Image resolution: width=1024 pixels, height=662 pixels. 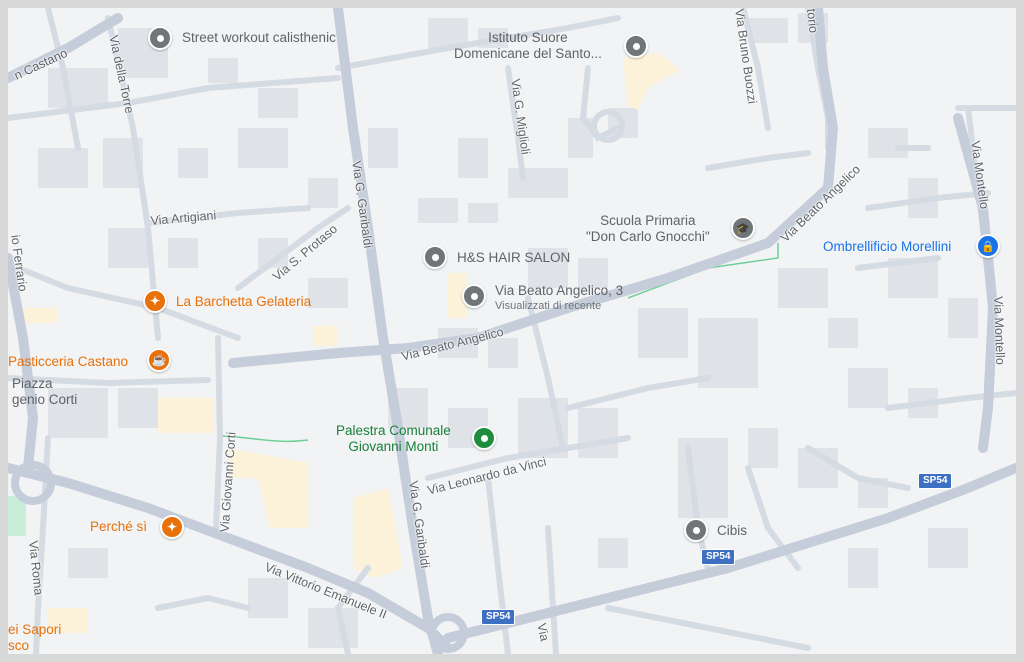 What do you see at coordinates (159, 360) in the screenshot?
I see `coffee-icon: ☕` at bounding box center [159, 360].